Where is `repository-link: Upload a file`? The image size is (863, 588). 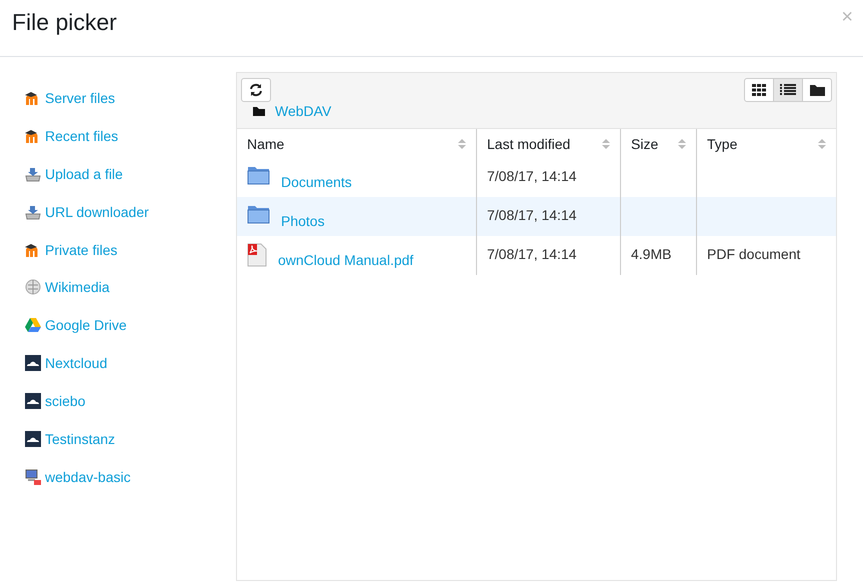
repository-link: Upload a file is located at coordinates (130, 173).